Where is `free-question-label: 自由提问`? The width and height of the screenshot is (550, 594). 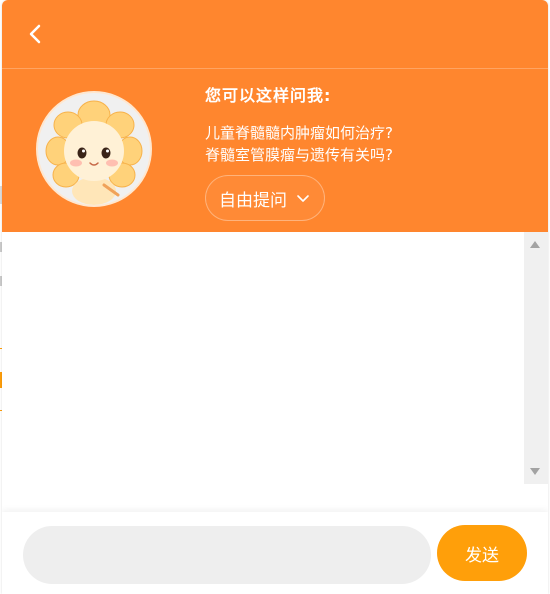 free-question-label: 自由提问 is located at coordinates (253, 200).